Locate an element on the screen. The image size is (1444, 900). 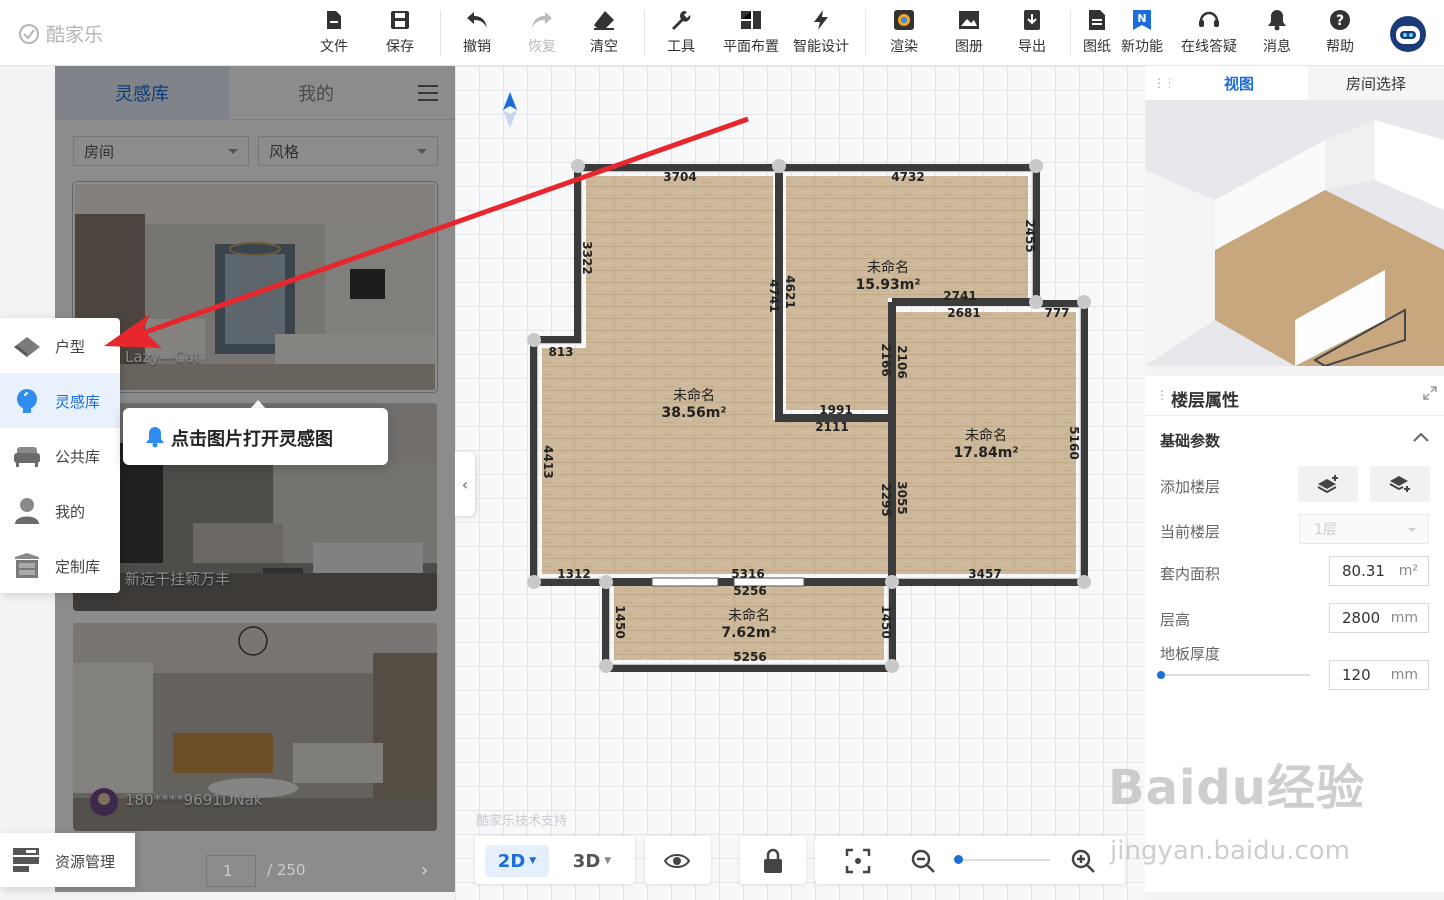
drag-handle-icon: ⋮ is located at coordinates (1162, 395).